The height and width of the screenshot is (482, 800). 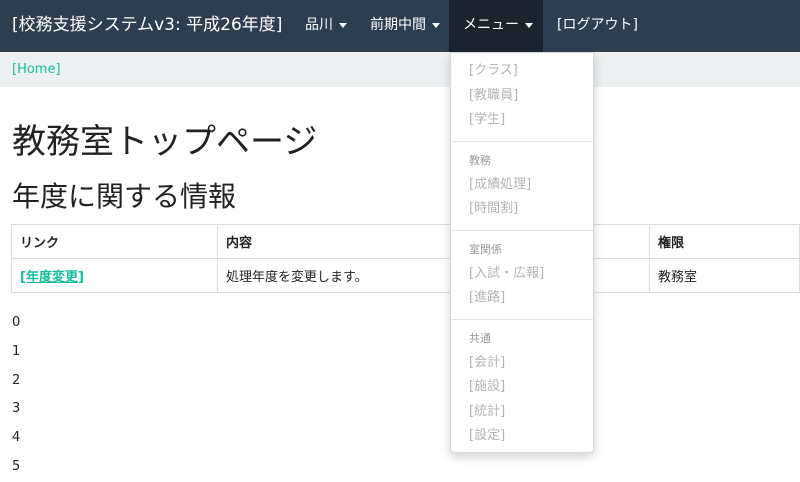 What do you see at coordinates (724, 275) in the screenshot?
I see `table-cell-permission: 教務室` at bounding box center [724, 275].